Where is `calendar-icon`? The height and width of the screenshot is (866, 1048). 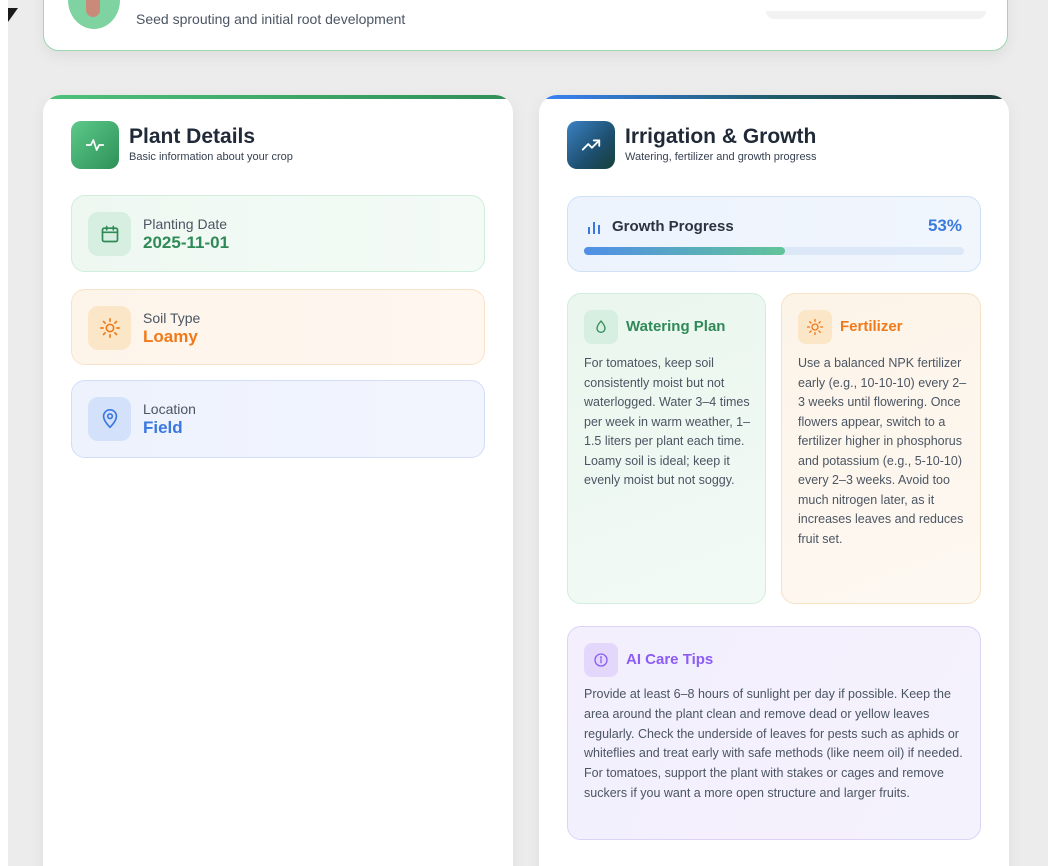 calendar-icon is located at coordinates (109, 234).